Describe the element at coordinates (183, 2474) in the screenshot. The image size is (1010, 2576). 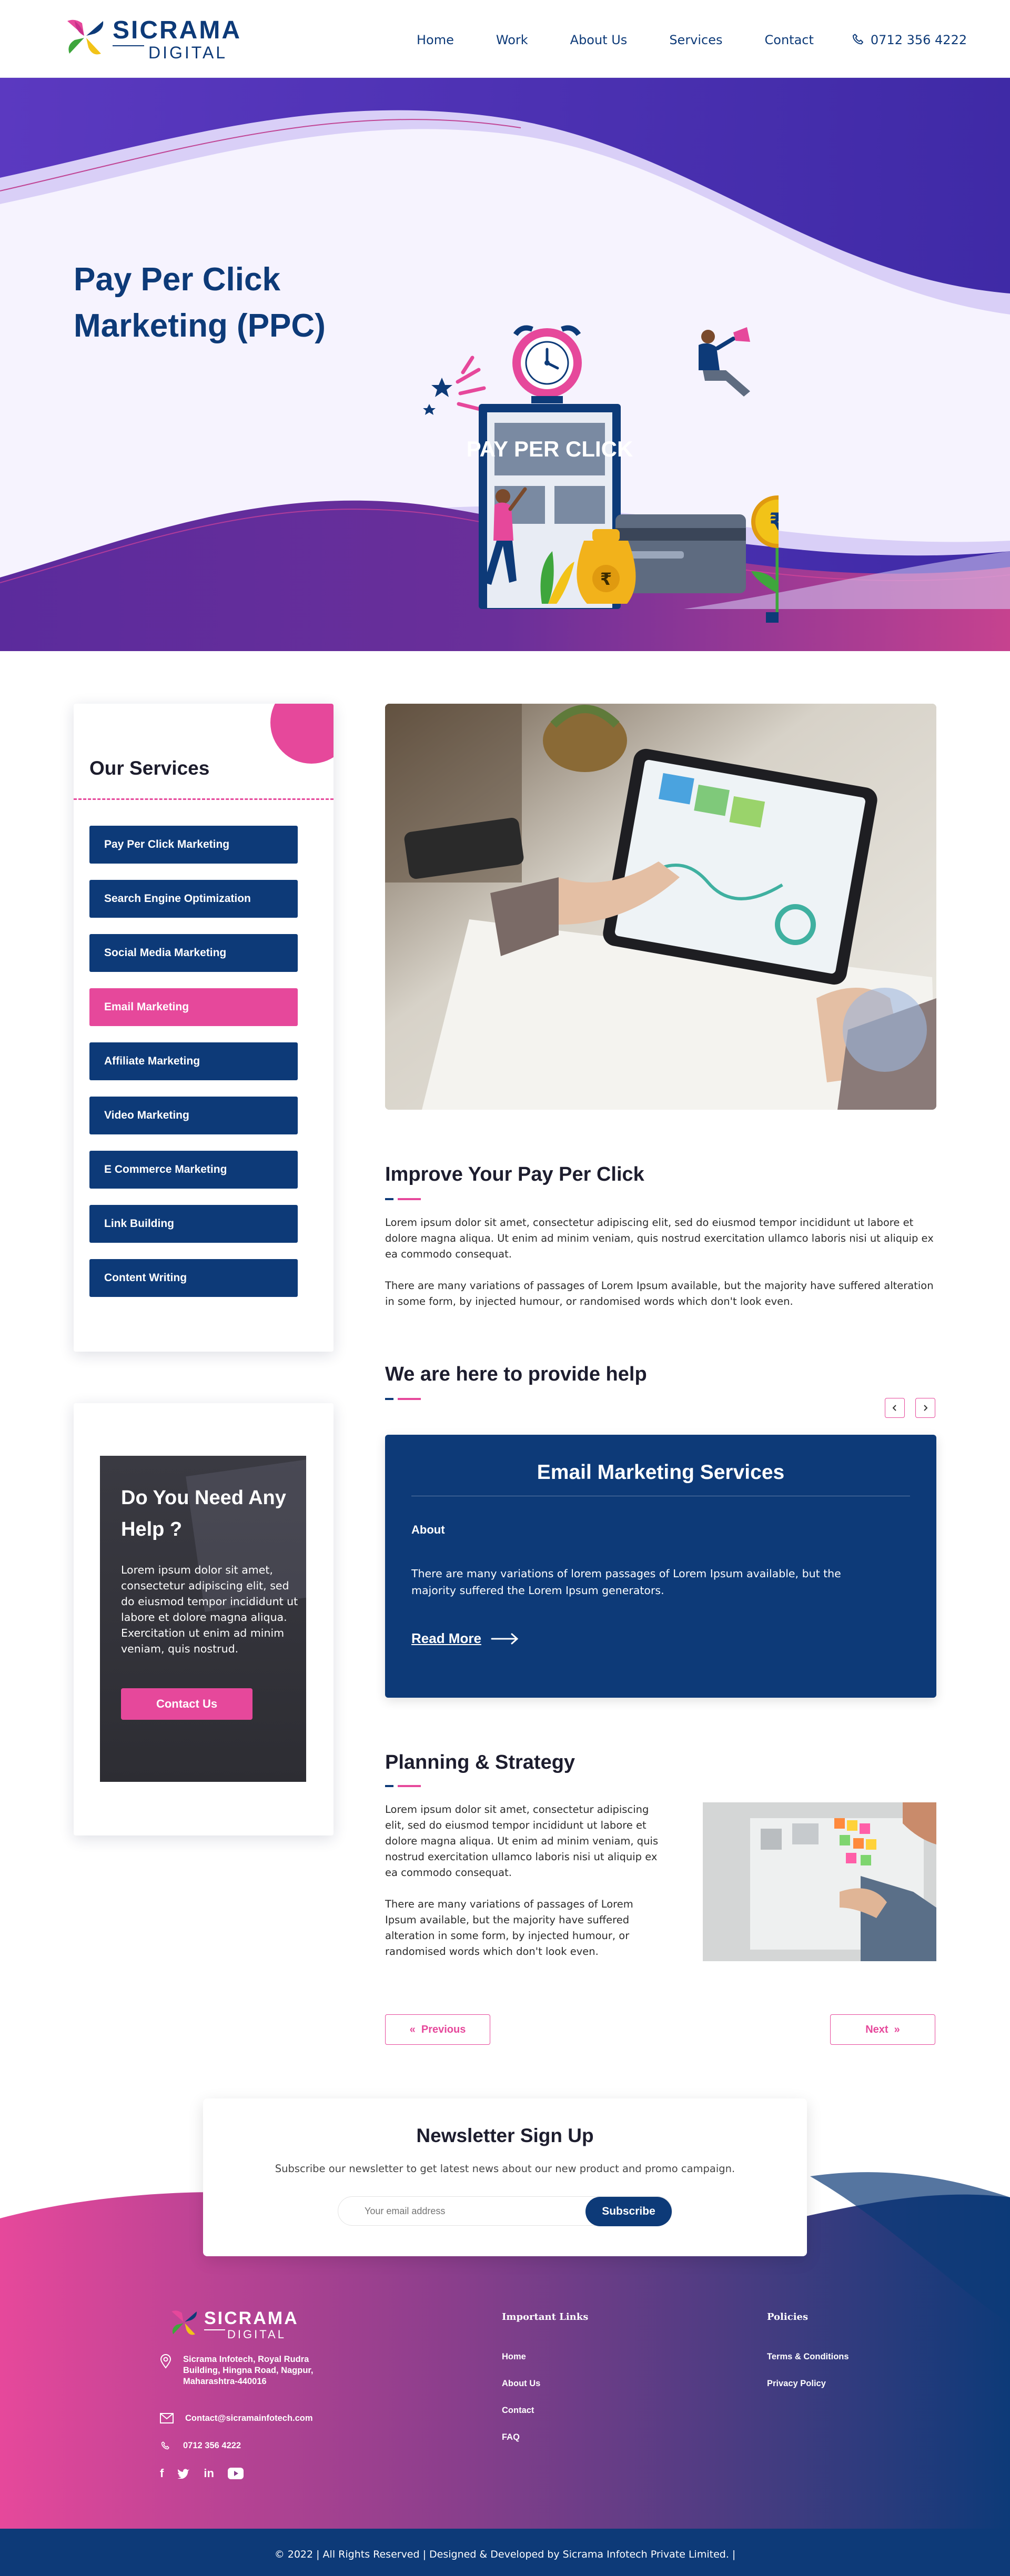
I see `twitter-icon` at that location.